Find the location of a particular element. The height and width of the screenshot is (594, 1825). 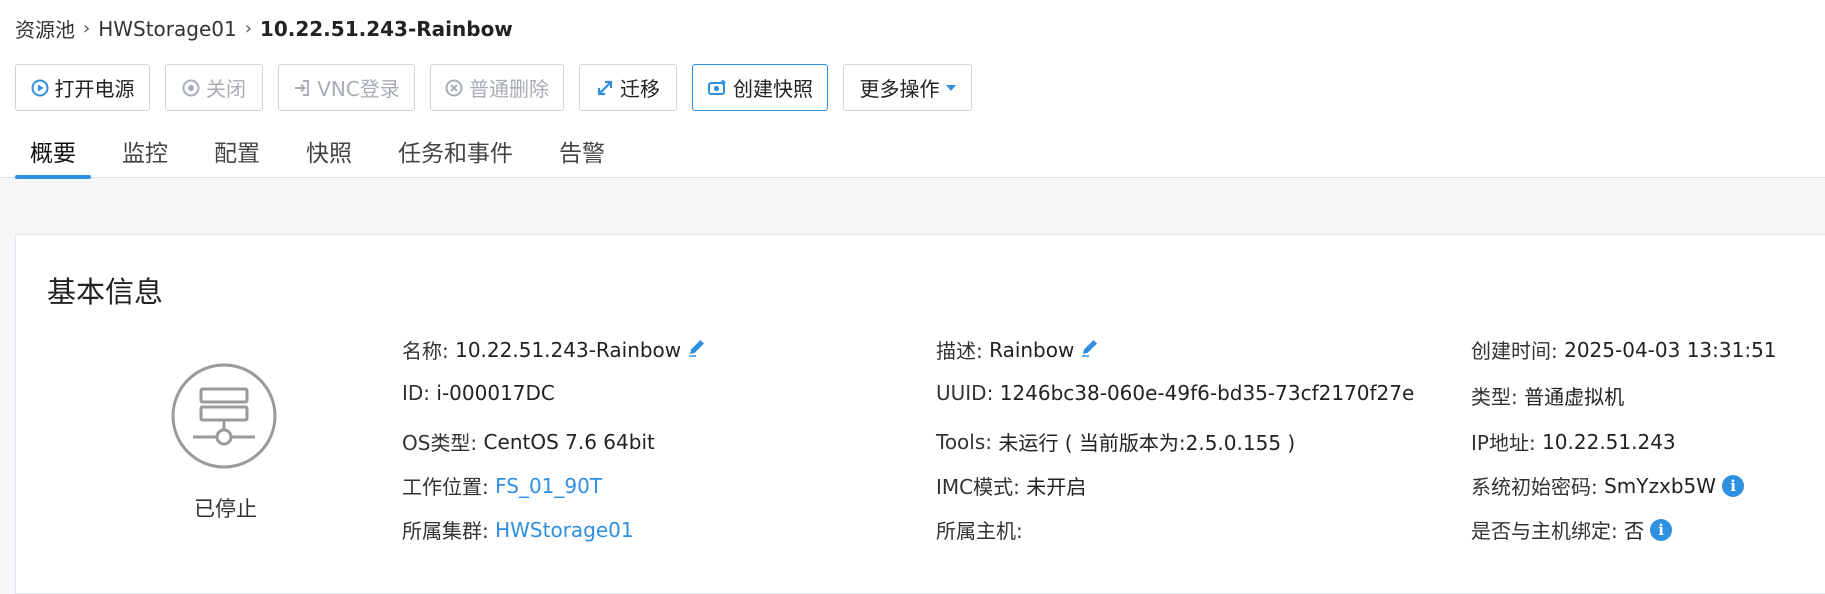

location-label: 工作位置: is located at coordinates (445, 487).